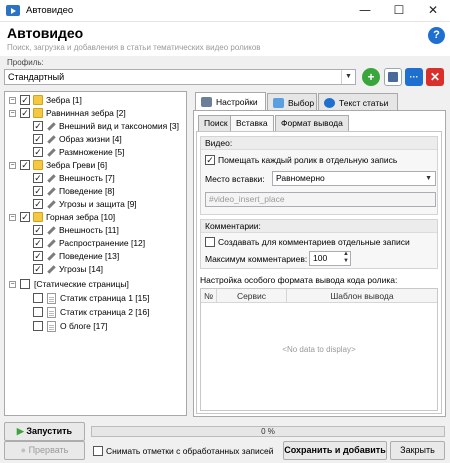  I want to click on tree-row: ✓ Угрозы и защита [9], so click(95, 204).